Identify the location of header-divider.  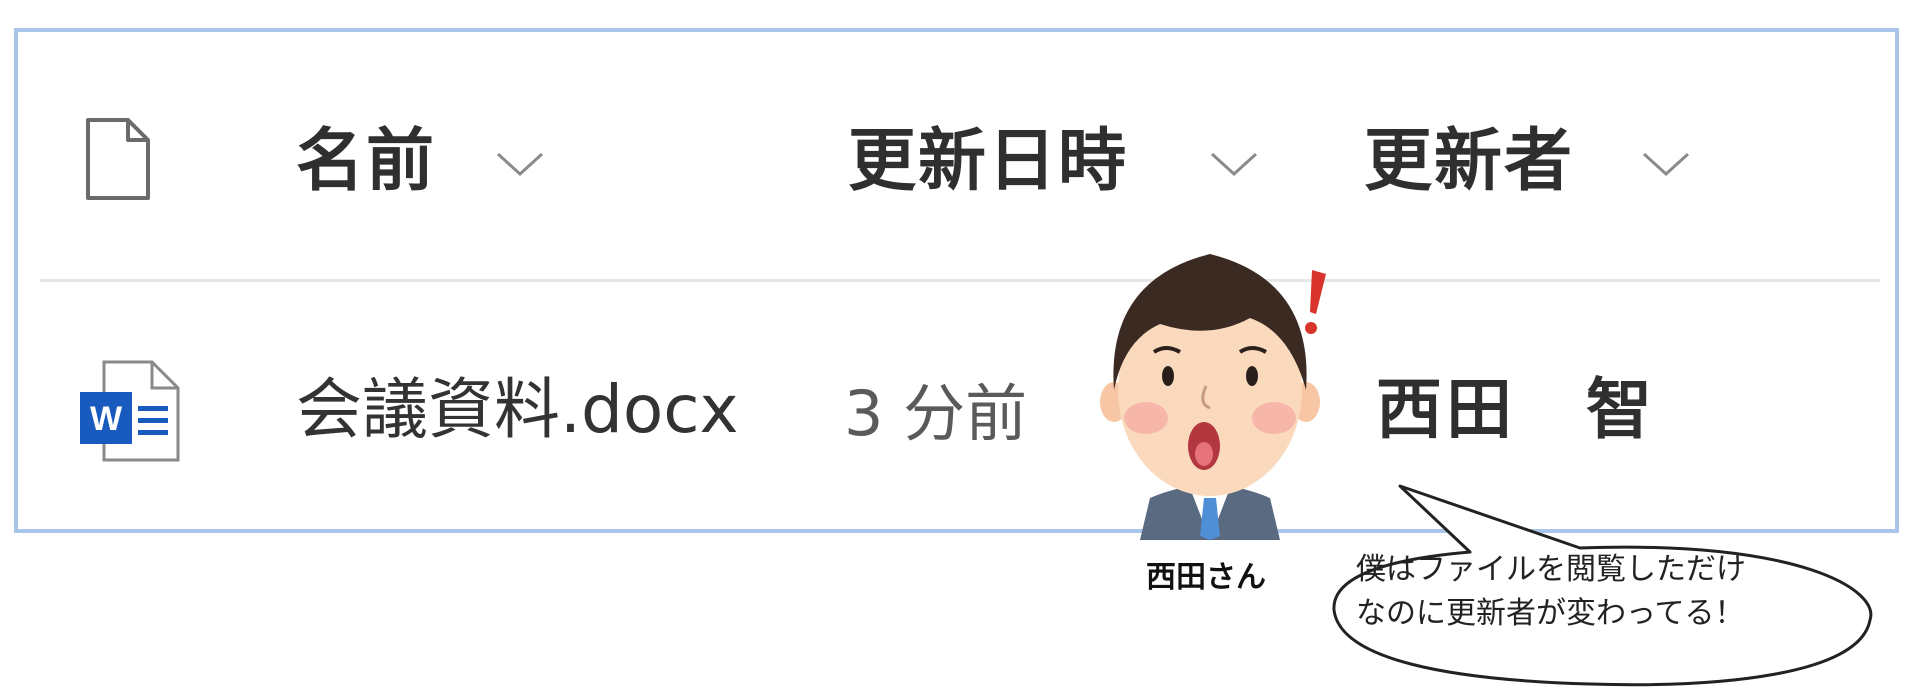
(960, 280).